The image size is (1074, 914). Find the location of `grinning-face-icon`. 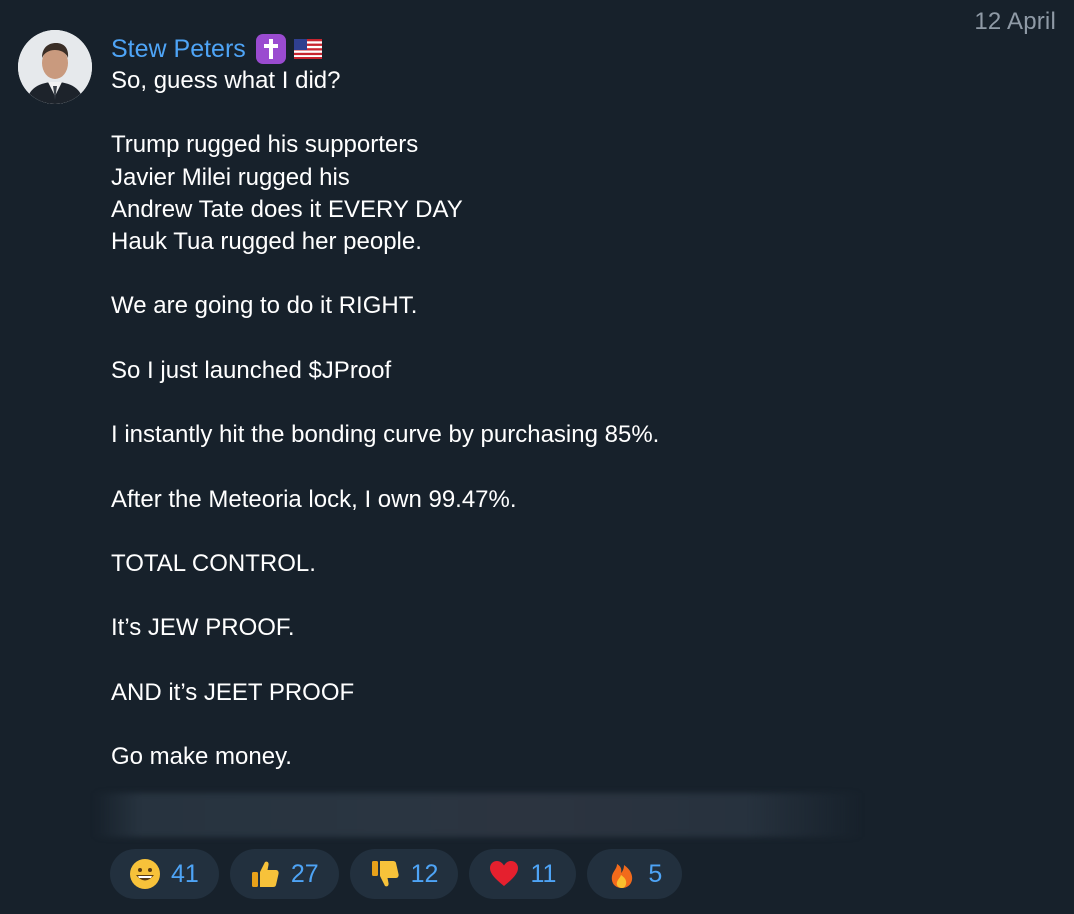

grinning-face-icon is located at coordinates (145, 874).